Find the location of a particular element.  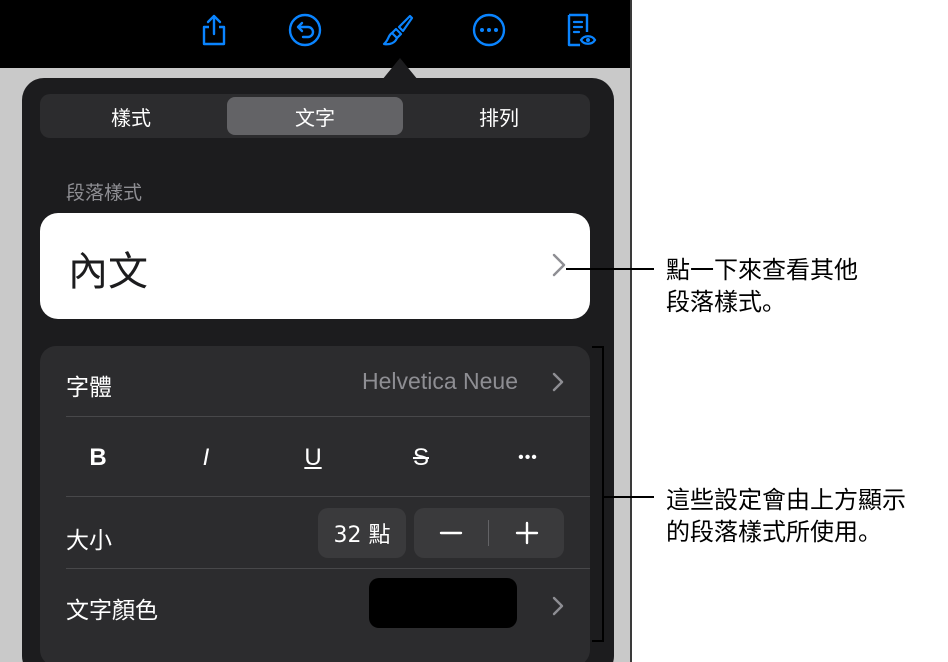

callout-line-style is located at coordinates (610, 269).